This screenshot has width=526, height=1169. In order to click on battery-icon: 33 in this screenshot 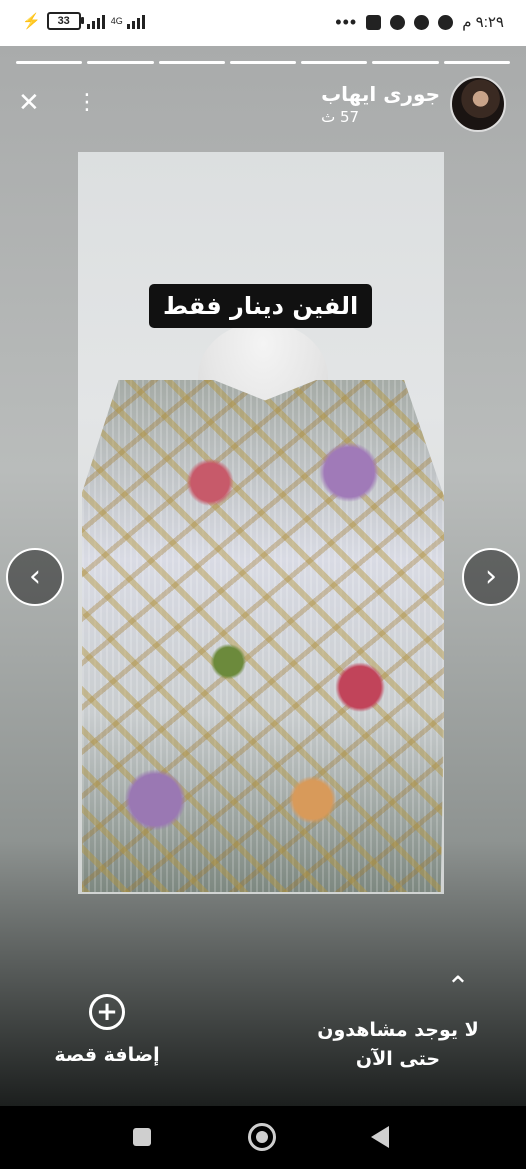, I will do `click(65, 21)`.